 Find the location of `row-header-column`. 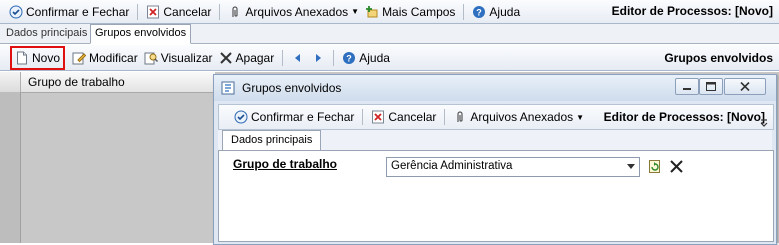

row-header-column is located at coordinates (10, 167).